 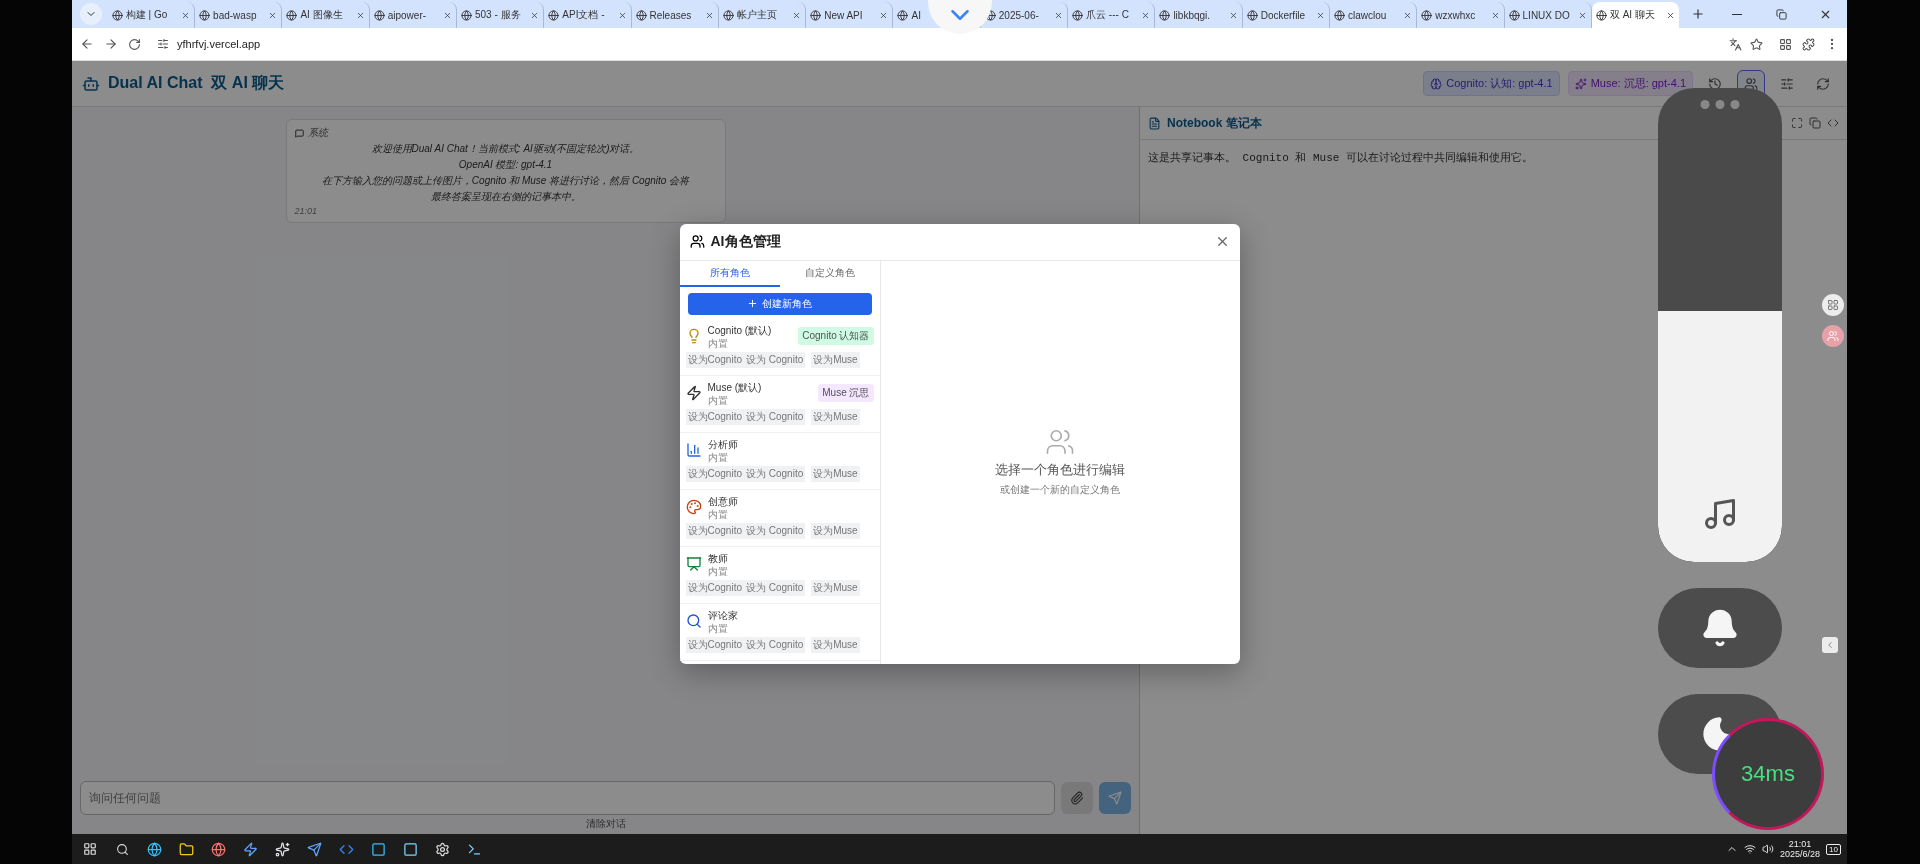 What do you see at coordinates (1756, 44) in the screenshot?
I see `bookmark-star-icon` at bounding box center [1756, 44].